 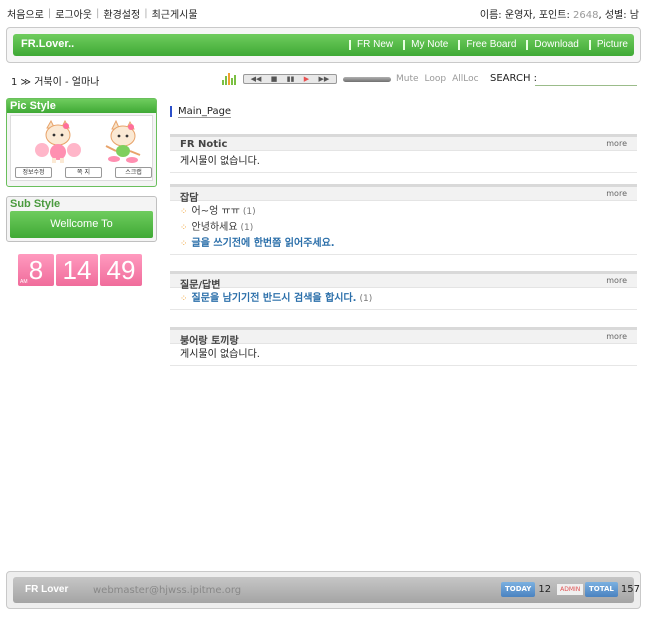 I want to click on board-body: ⁘ 어~엉 ㅠㅠ (1) ⁘ 안녕하세요 (1) ⁘ 글을 쓰기전에 한번쯤 읽어주세요., so click(x=403, y=227).